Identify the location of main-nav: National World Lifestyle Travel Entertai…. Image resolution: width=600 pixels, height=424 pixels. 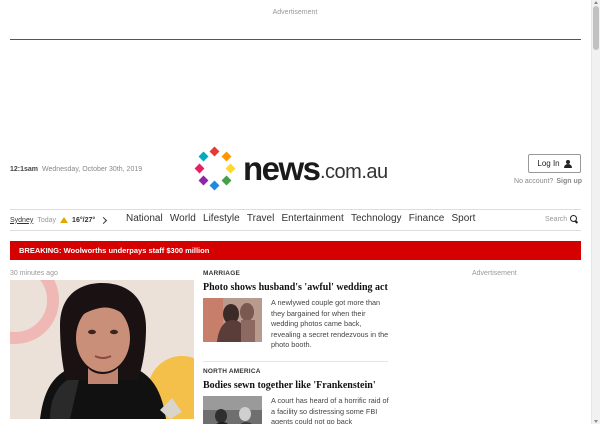
(304, 218).